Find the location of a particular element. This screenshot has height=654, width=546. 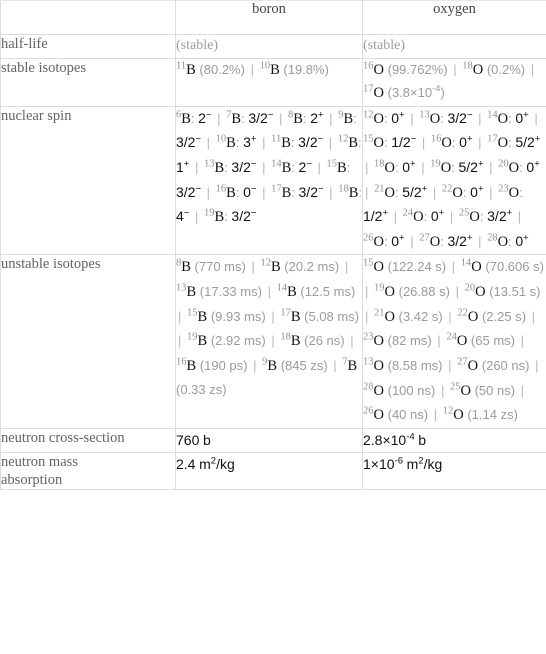

isotope-value: (40 ns) is located at coordinates (408, 415).